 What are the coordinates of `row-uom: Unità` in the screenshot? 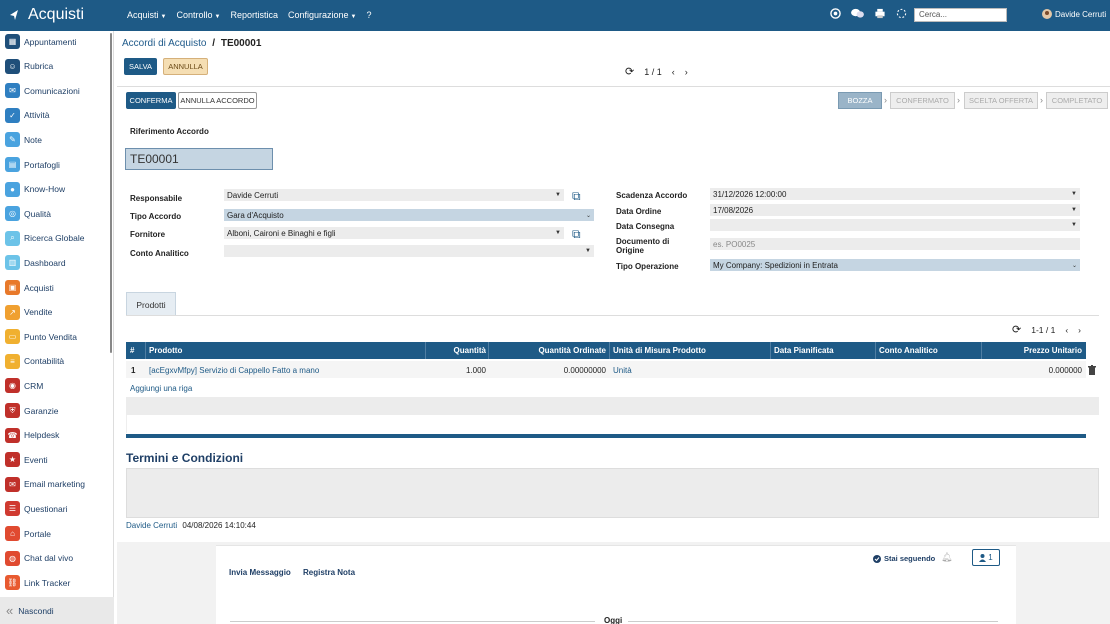 It's located at (622, 370).